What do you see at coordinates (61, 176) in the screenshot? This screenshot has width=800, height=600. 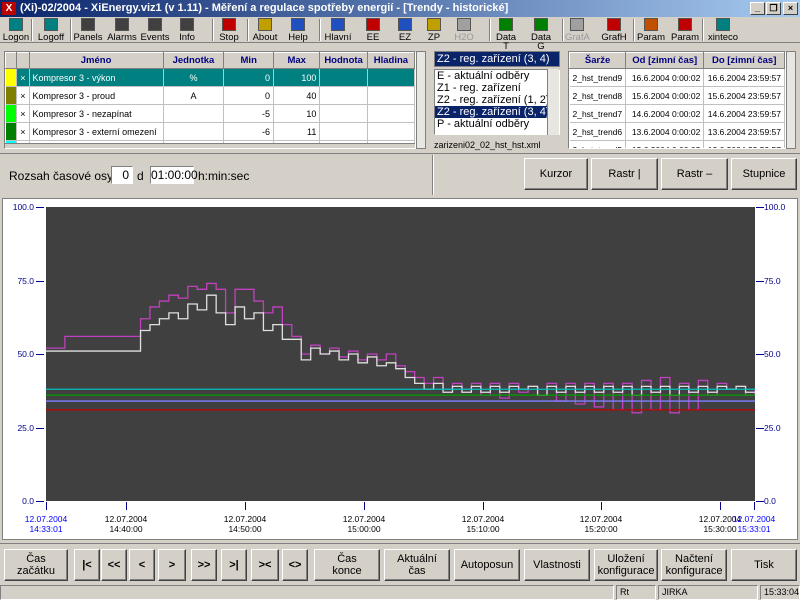 I see `axis-range-label: Rozsah časové osy` at bounding box center [61, 176].